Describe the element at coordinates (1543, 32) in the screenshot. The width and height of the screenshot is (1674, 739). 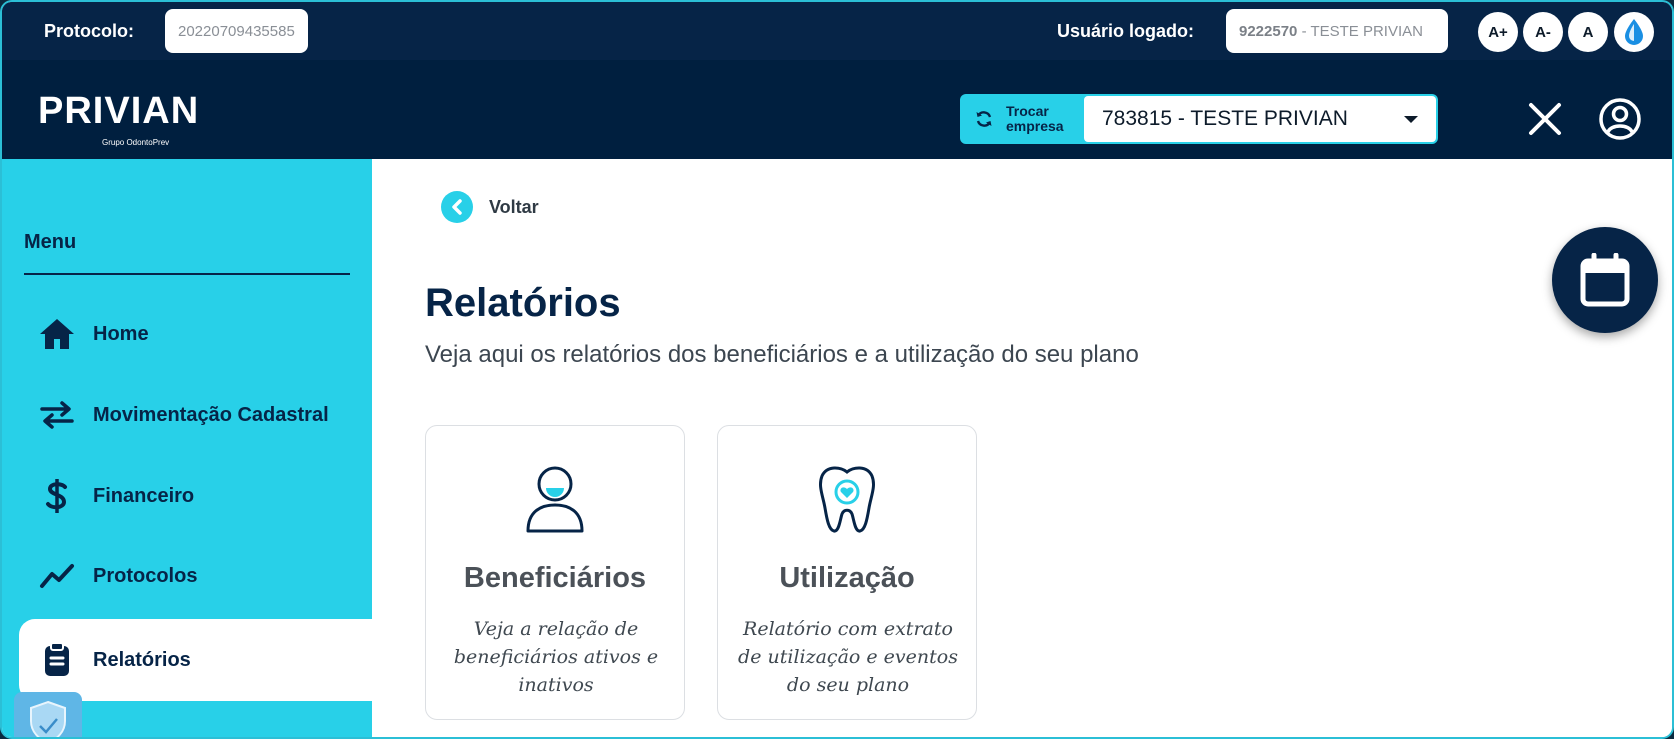
I see `font-decrease-button: A-` at that location.